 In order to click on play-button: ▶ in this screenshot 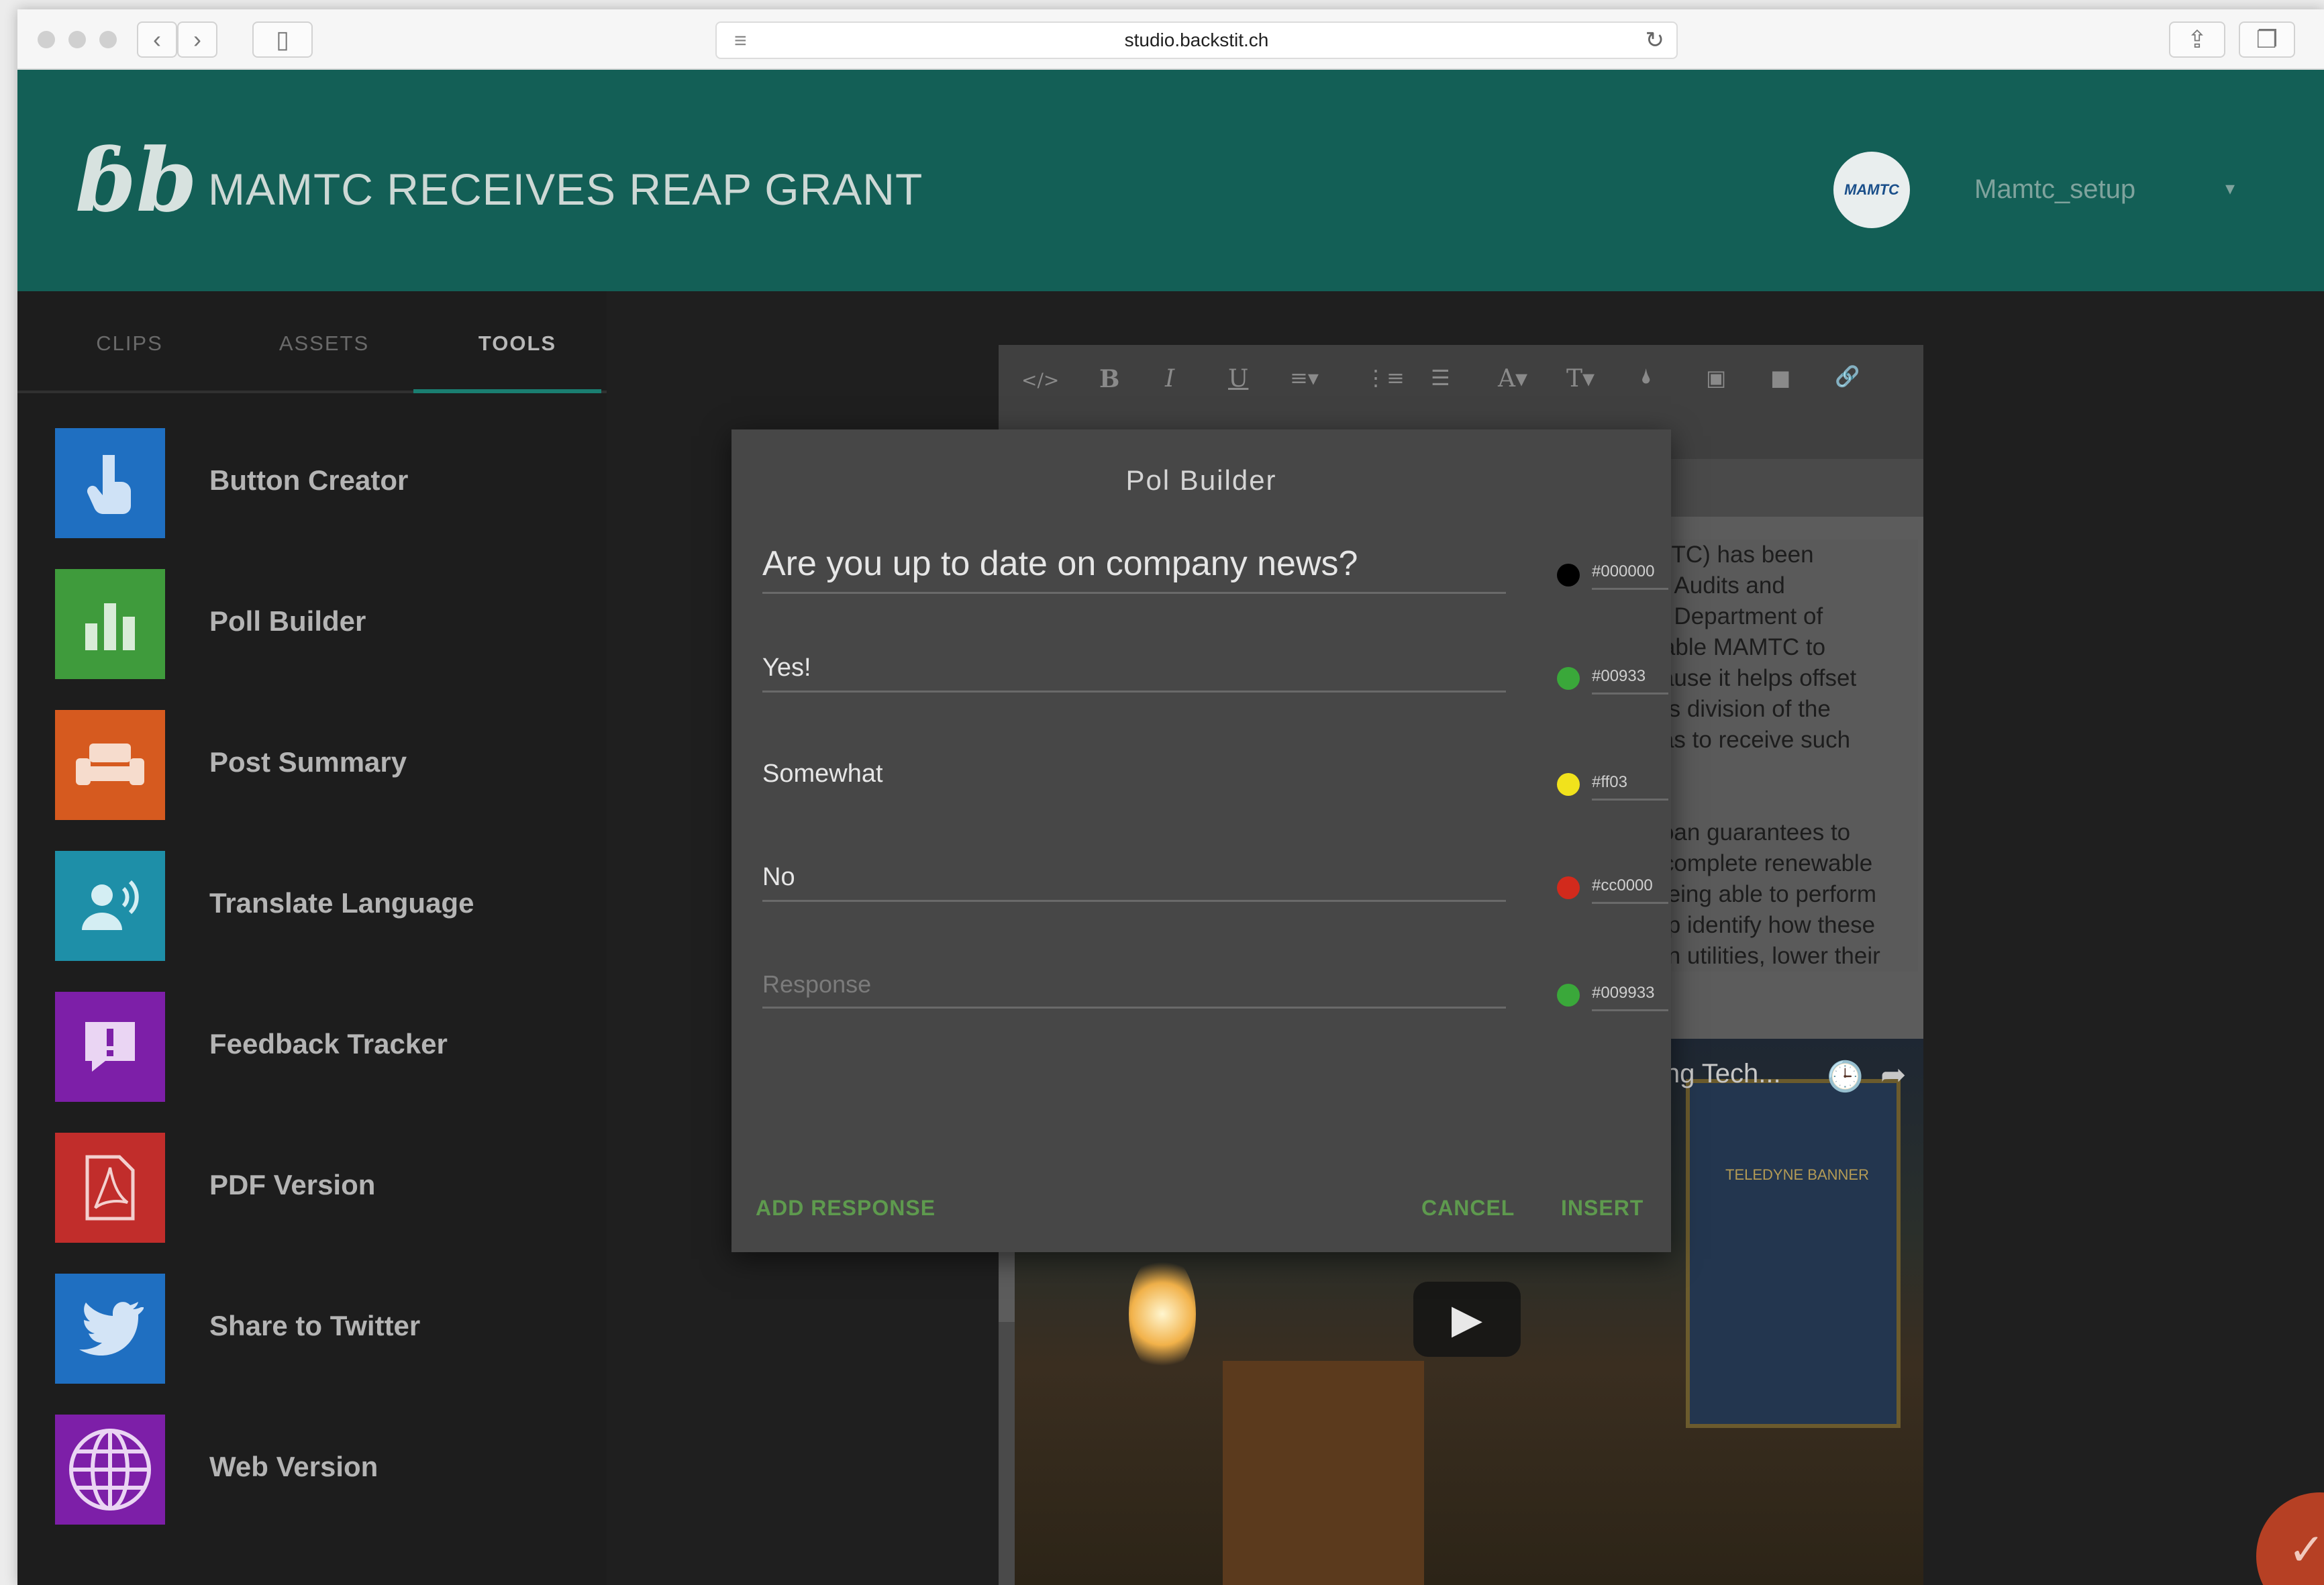, I will do `click(1467, 1319)`.